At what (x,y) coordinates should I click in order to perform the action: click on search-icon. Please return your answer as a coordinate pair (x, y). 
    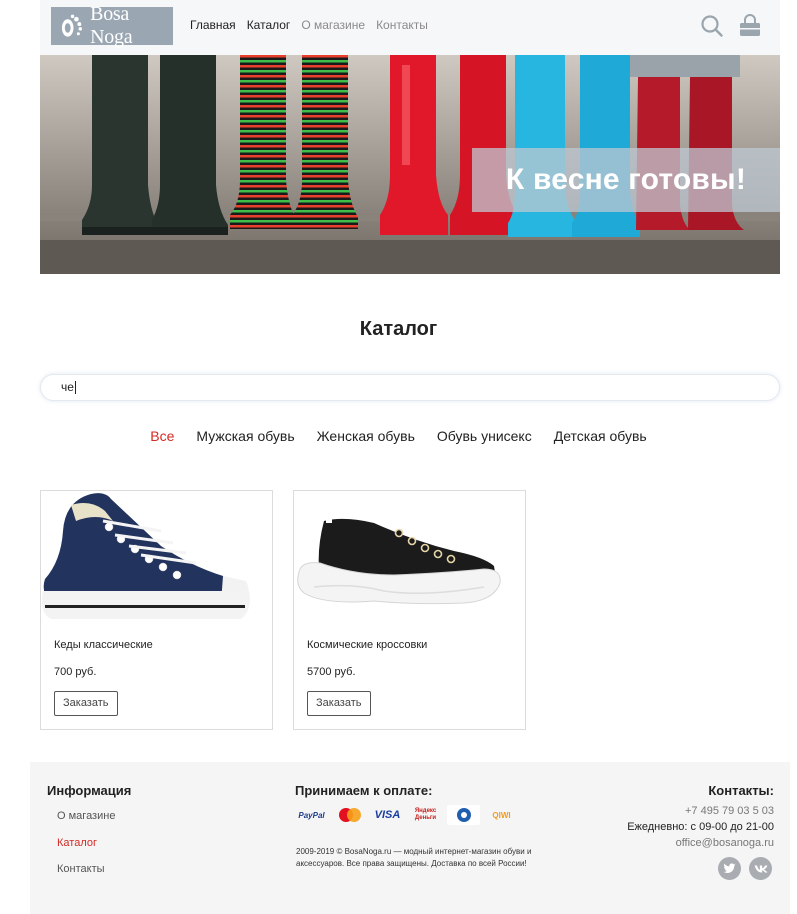
    Looking at the image, I should click on (712, 26).